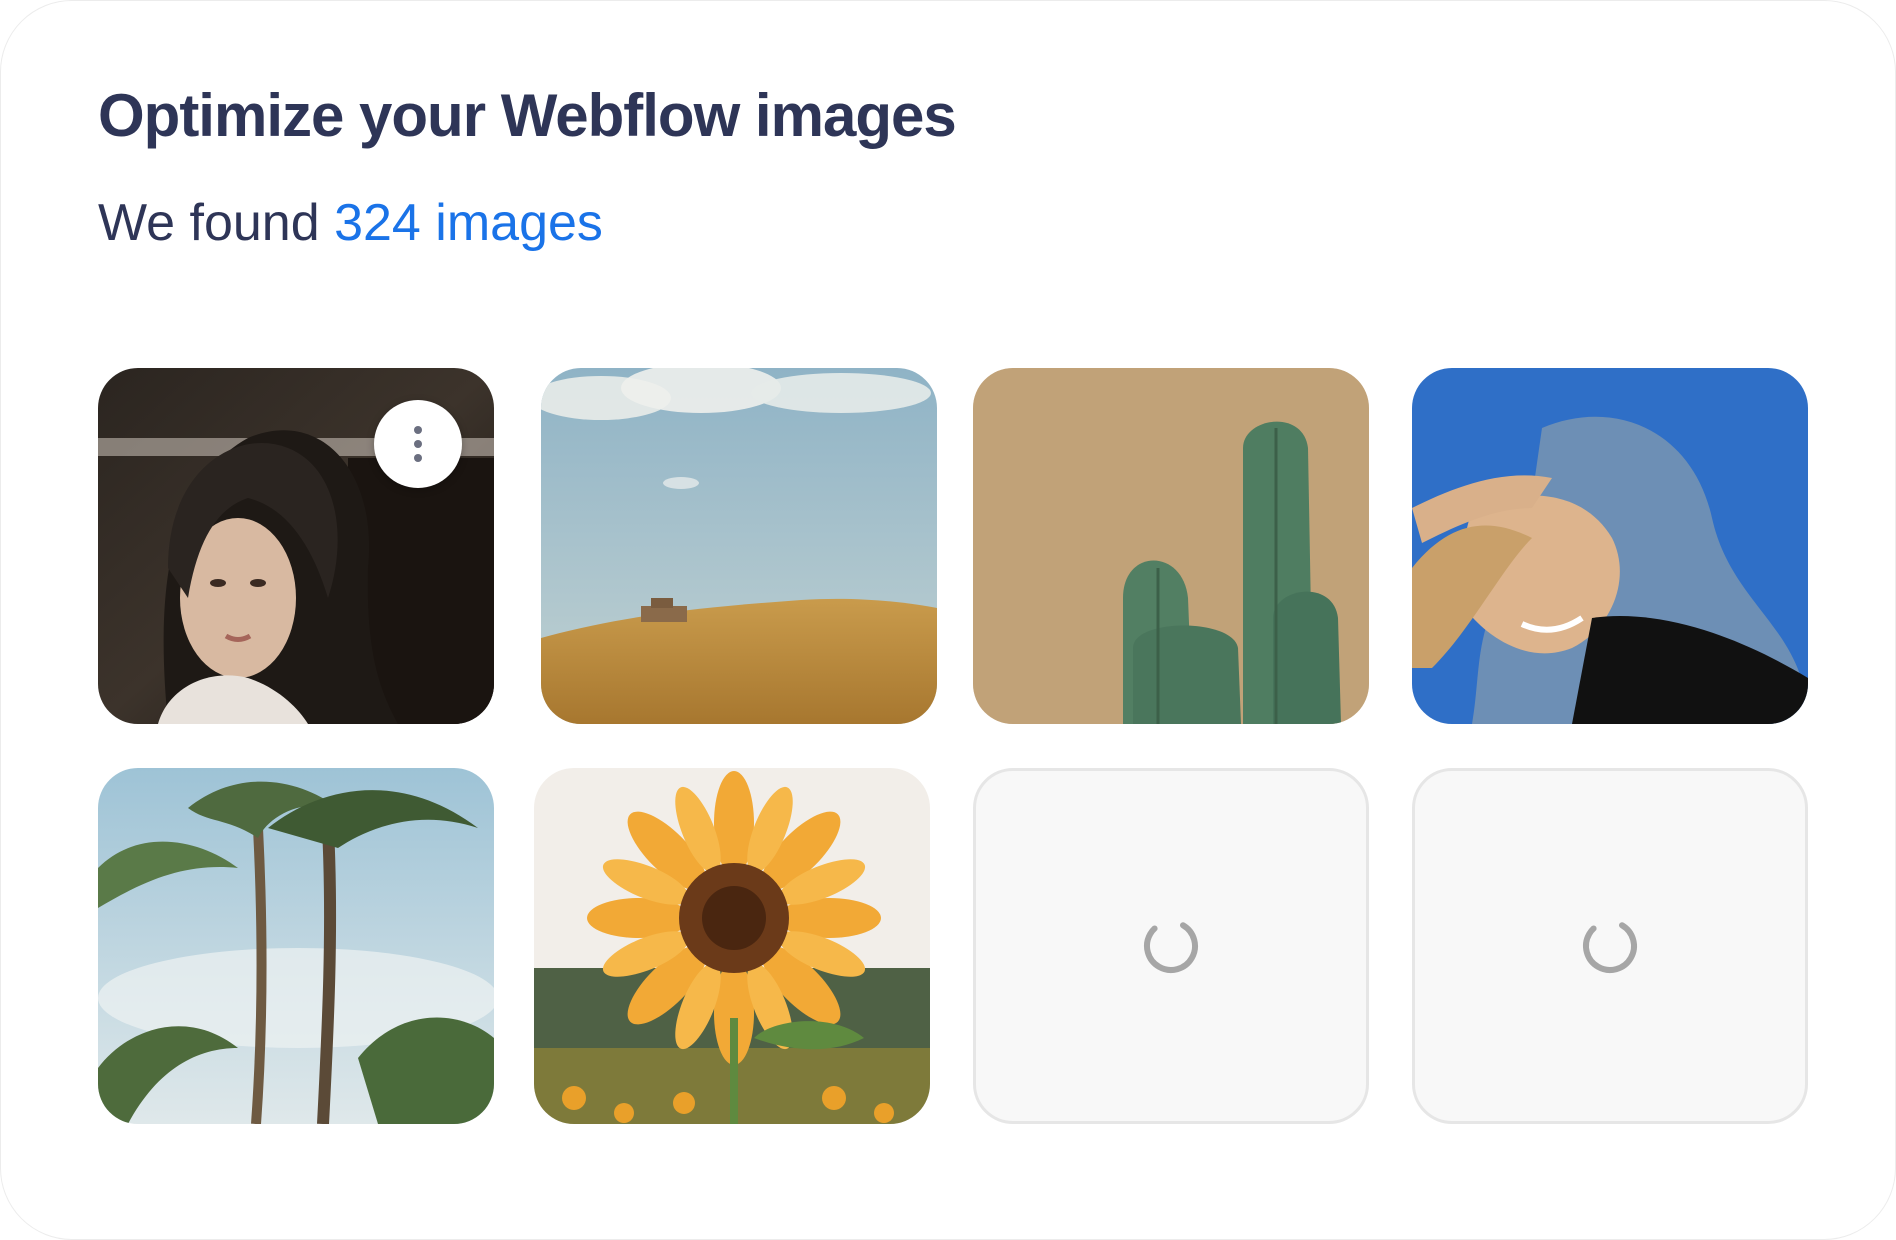  What do you see at coordinates (527, 115) in the screenshot?
I see `page-title: Optimize your Webflow images` at bounding box center [527, 115].